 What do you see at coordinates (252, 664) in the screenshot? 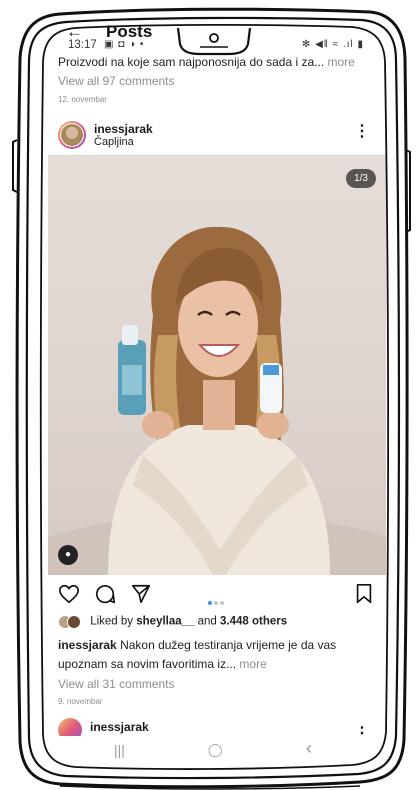
I see `caption-more-link: more` at bounding box center [252, 664].